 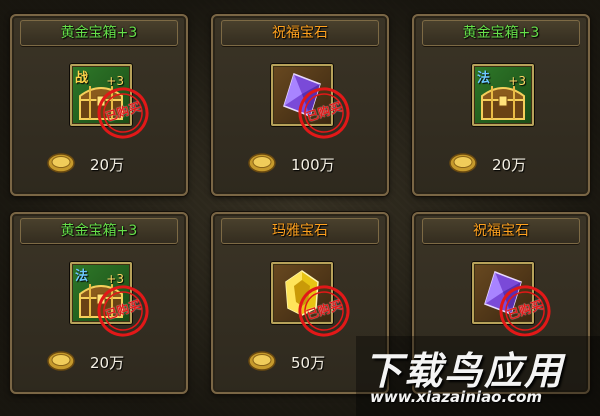 I want to click on item-price: 100万, so click(x=313, y=165).